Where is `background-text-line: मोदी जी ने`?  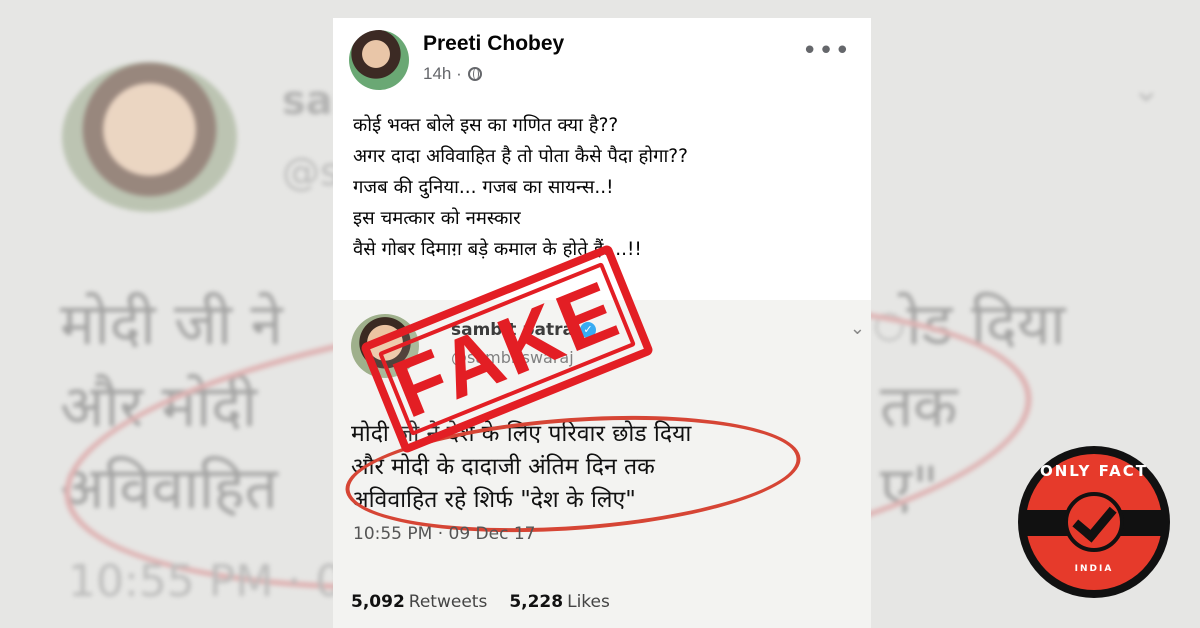
background-text-line: मोदी जी ने is located at coordinates (171, 324).